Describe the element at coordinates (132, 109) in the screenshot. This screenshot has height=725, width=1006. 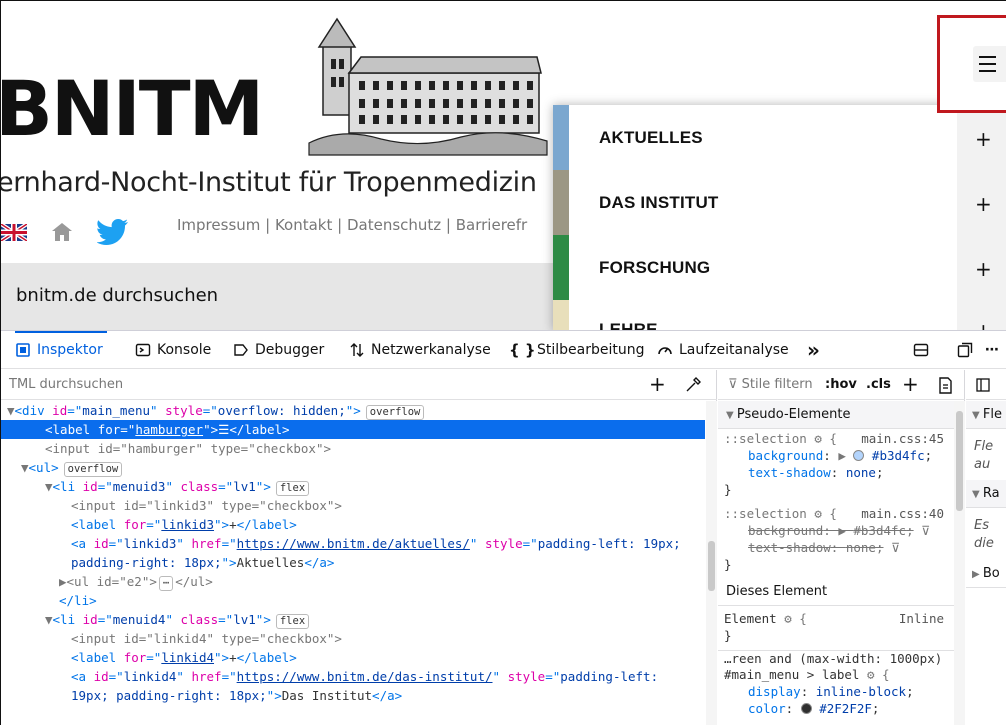
I see `site-logo: BNITM` at that location.